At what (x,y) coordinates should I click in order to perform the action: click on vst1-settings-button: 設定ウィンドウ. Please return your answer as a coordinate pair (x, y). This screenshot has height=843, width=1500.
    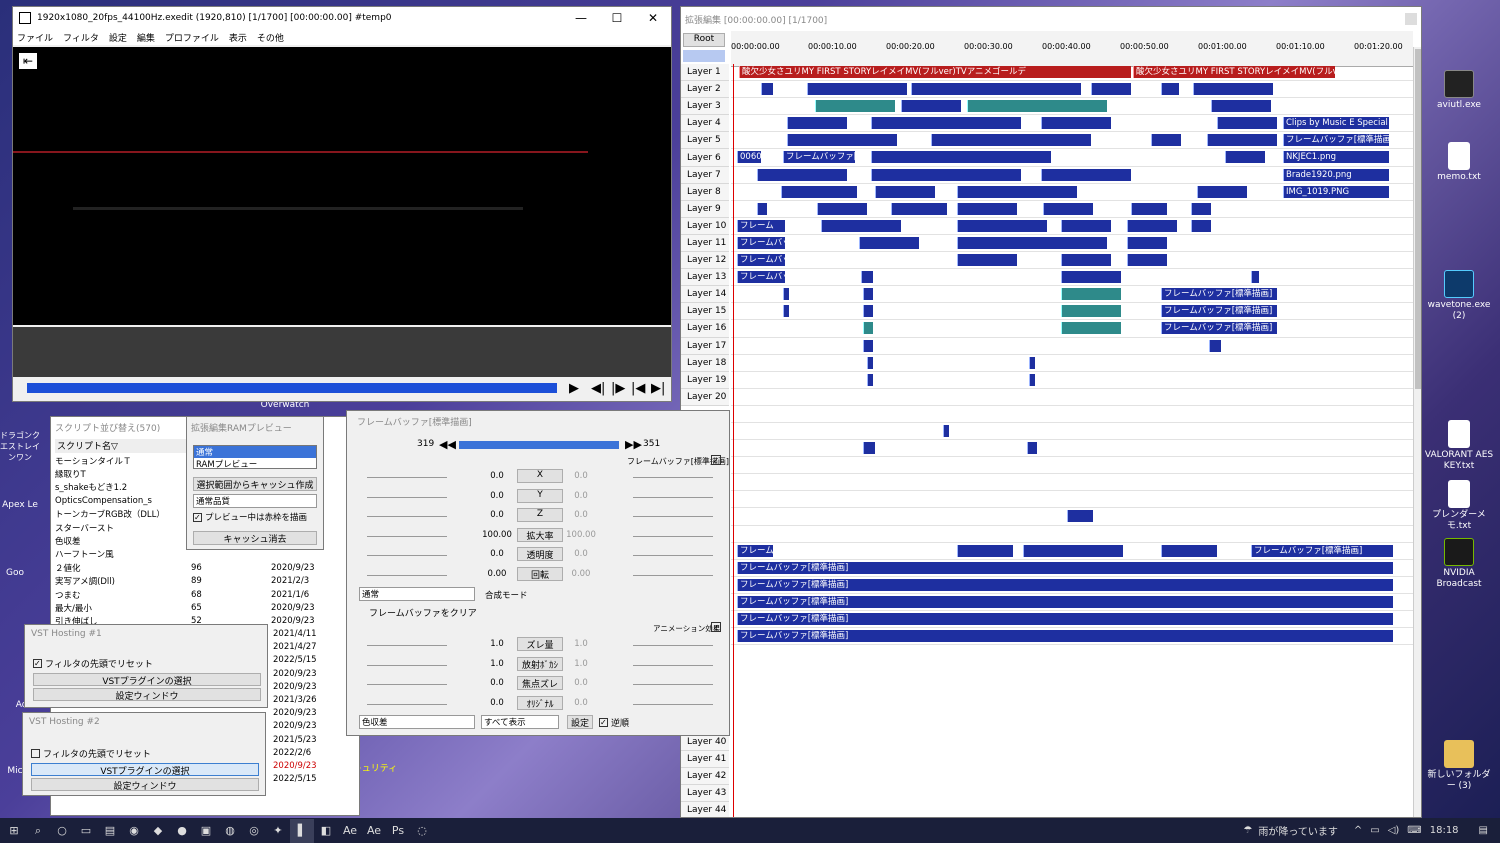
    Looking at the image, I should click on (147, 695).